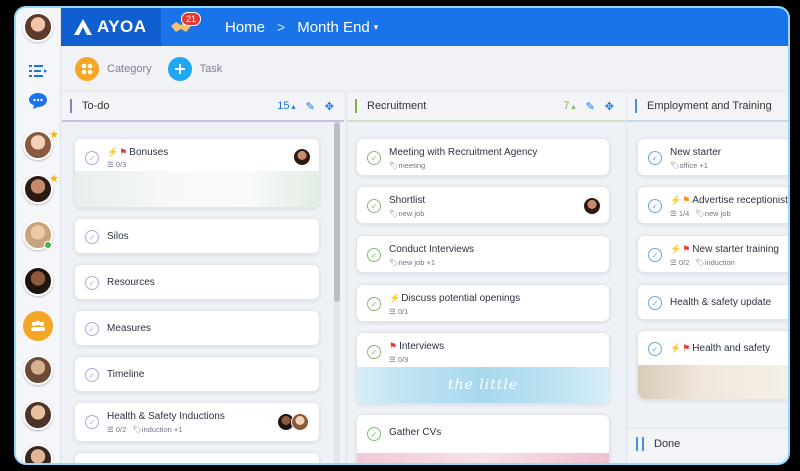  Describe the element at coordinates (483, 368) in the screenshot. I see `task-card: ✓ ⚑ Interviews ☰ 0/3 the little` at that location.